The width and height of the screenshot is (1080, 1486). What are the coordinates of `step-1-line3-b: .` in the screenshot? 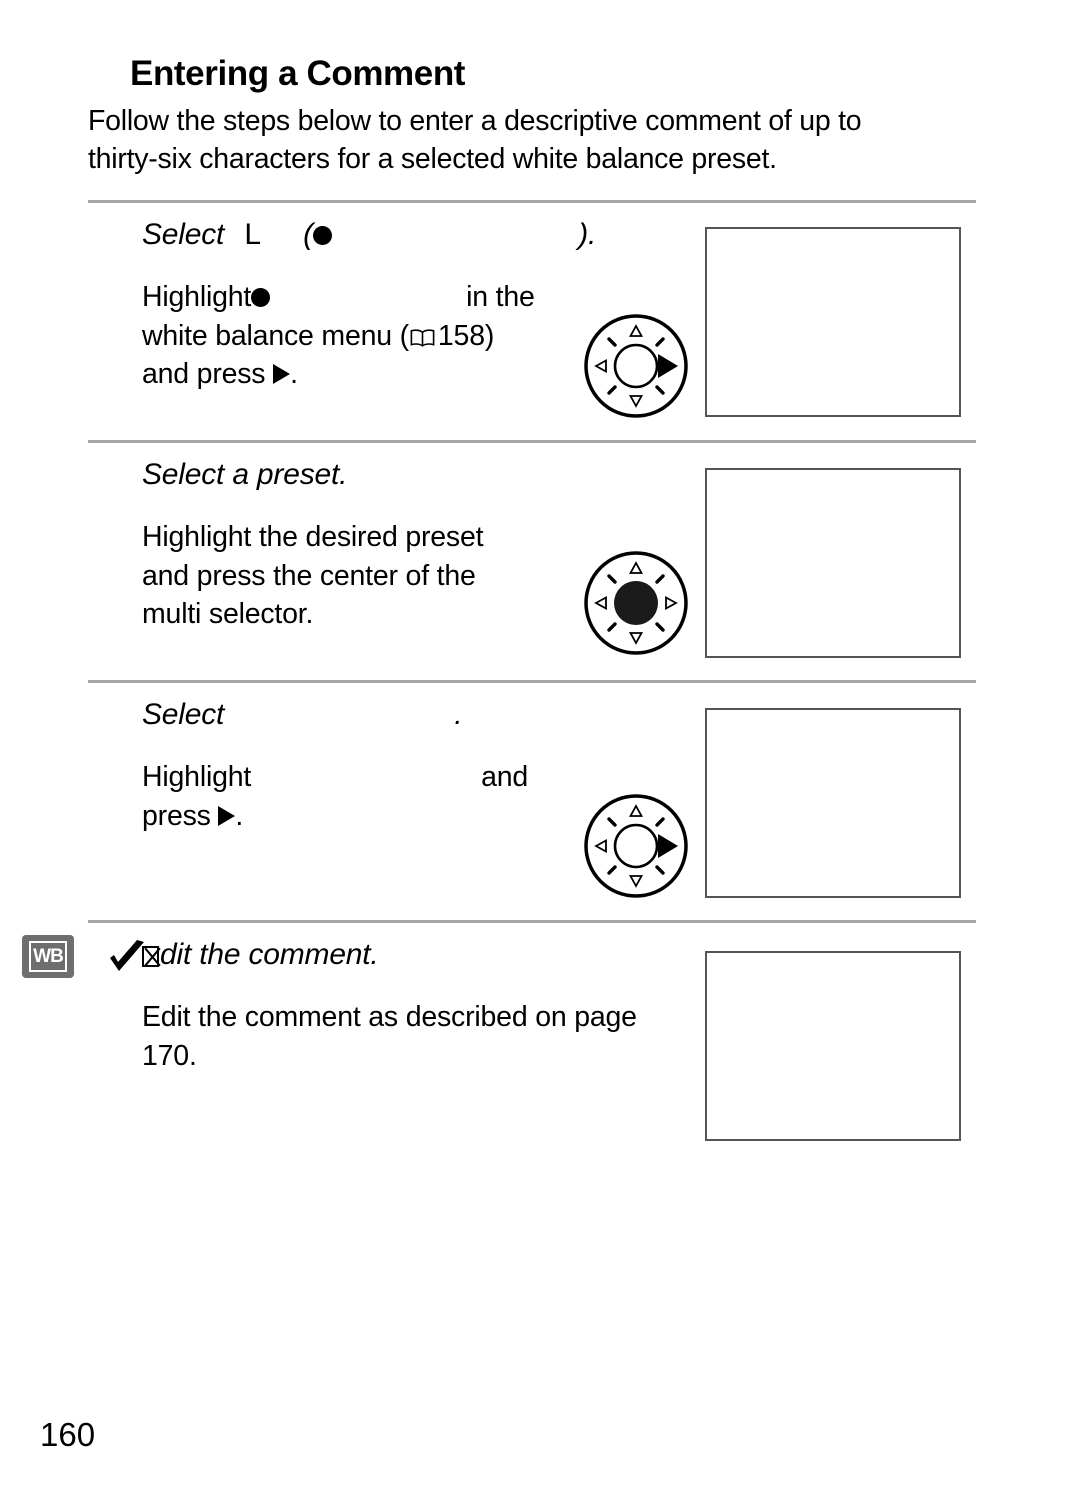 It's located at (294, 374).